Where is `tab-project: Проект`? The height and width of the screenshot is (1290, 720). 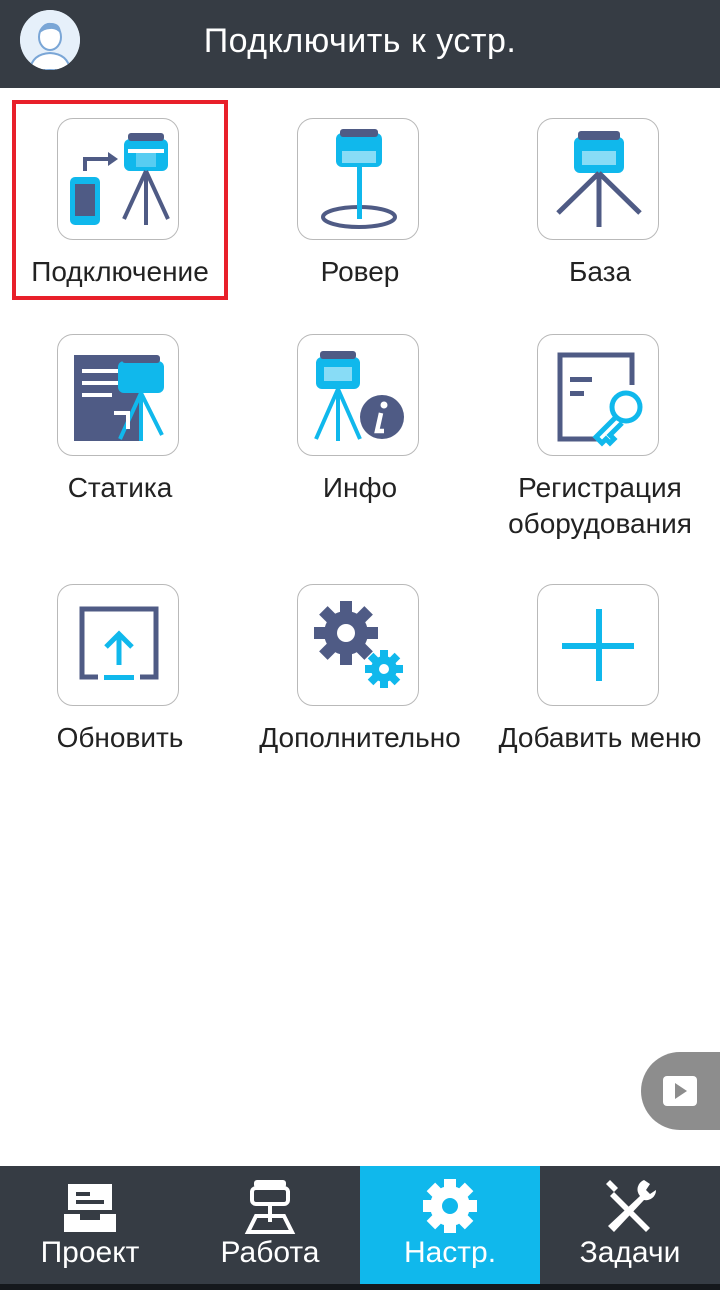 tab-project: Проект is located at coordinates (90, 1225).